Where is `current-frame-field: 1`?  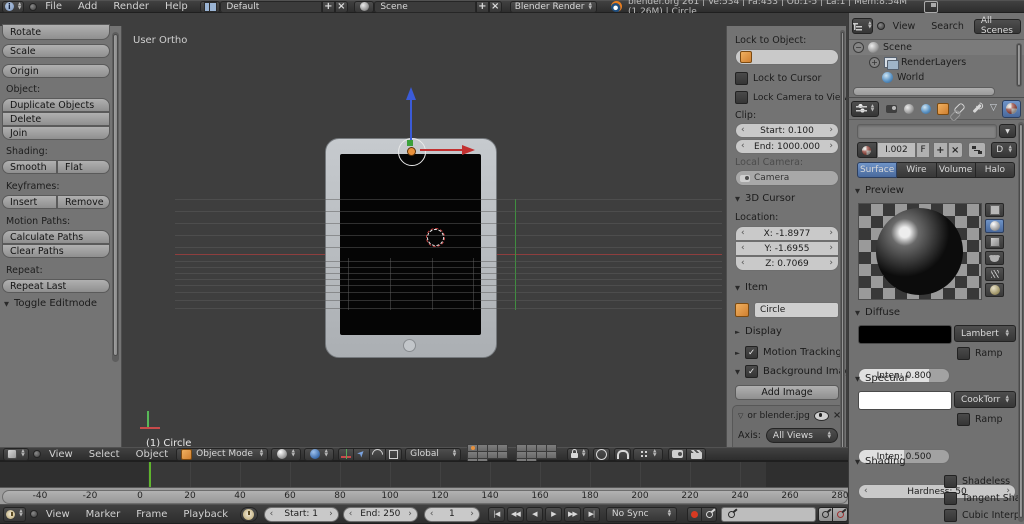 current-frame-field: 1 is located at coordinates (451, 514).